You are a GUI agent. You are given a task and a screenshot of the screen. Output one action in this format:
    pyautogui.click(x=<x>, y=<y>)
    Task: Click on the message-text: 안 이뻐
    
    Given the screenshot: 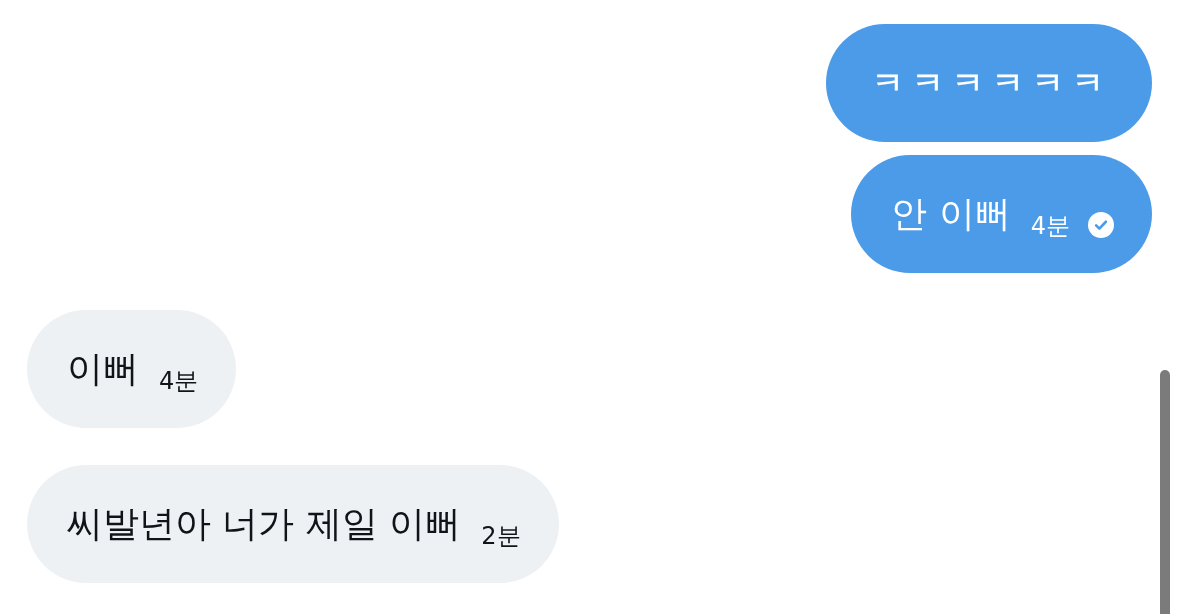 What is the action you would take?
    pyautogui.click(x=951, y=214)
    